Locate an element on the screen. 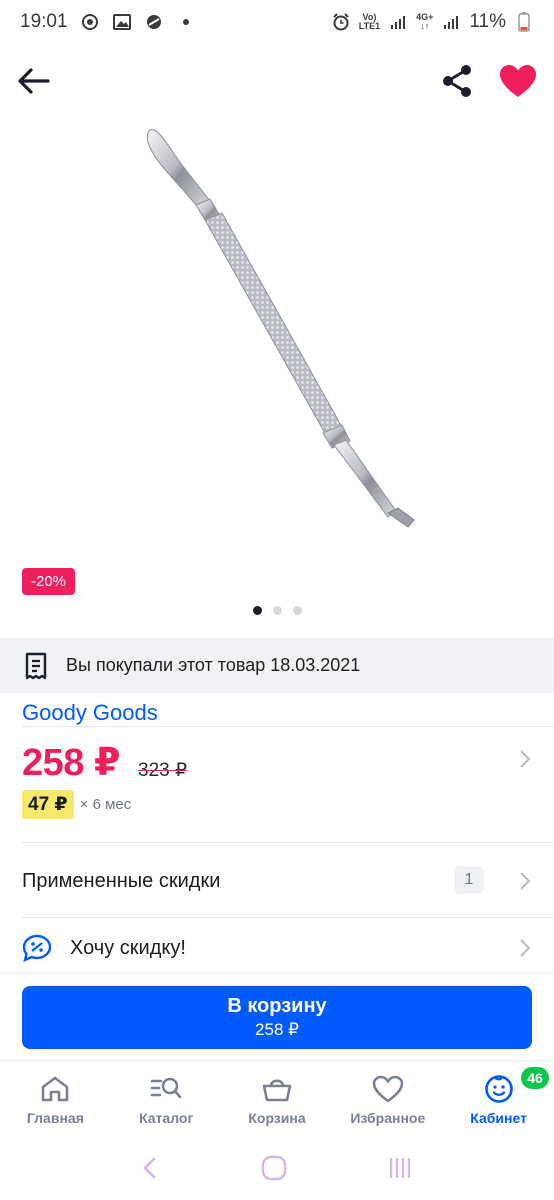  share-button is located at coordinates (457, 81).